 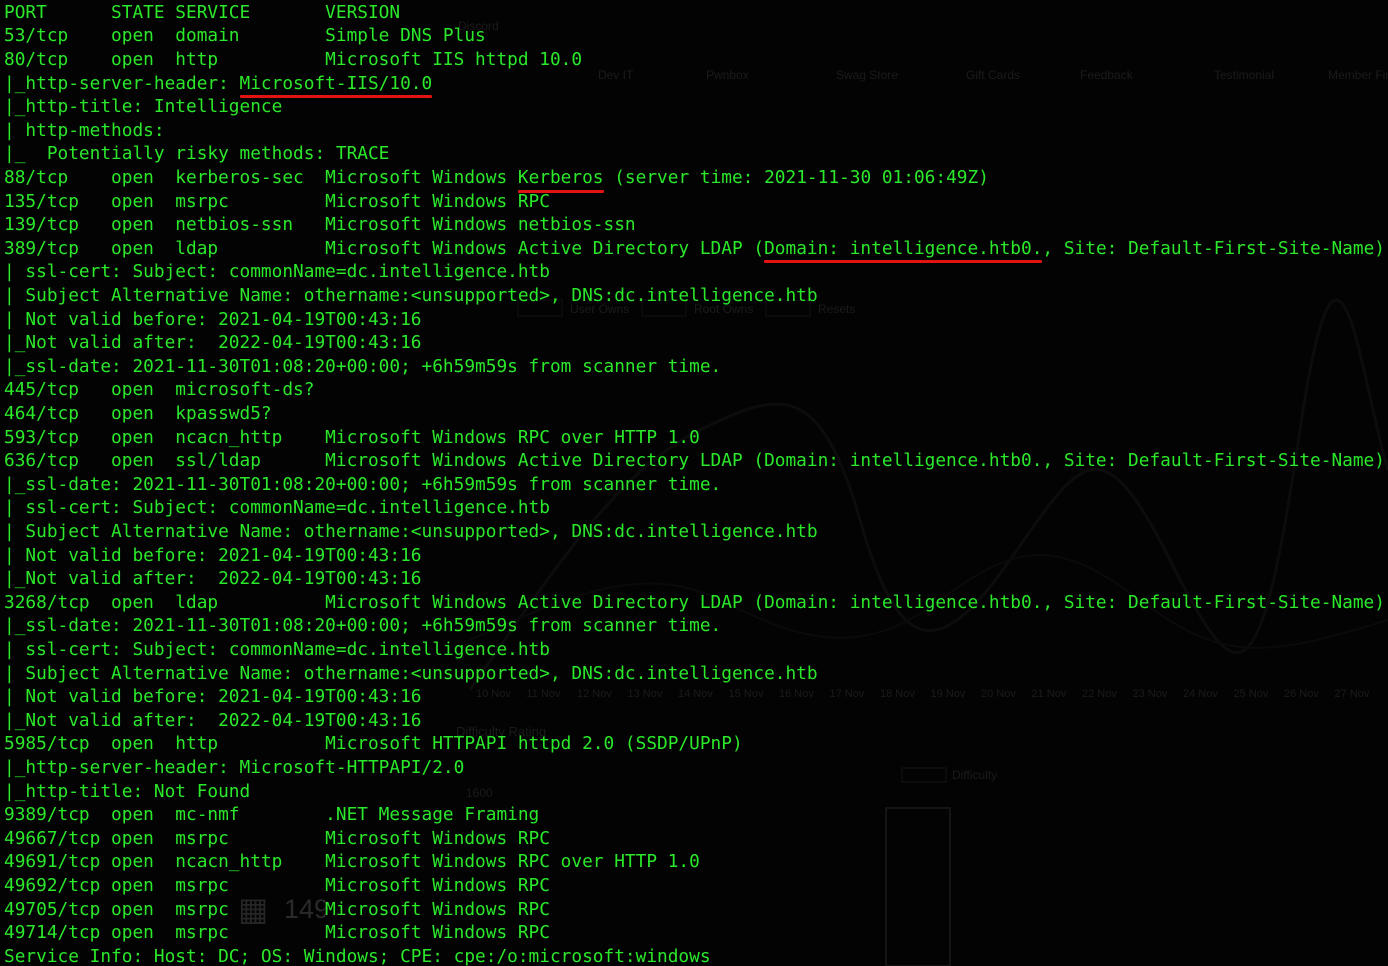 I want to click on output-line: 445/tcp open microsoft-ds?, so click(x=159, y=390).